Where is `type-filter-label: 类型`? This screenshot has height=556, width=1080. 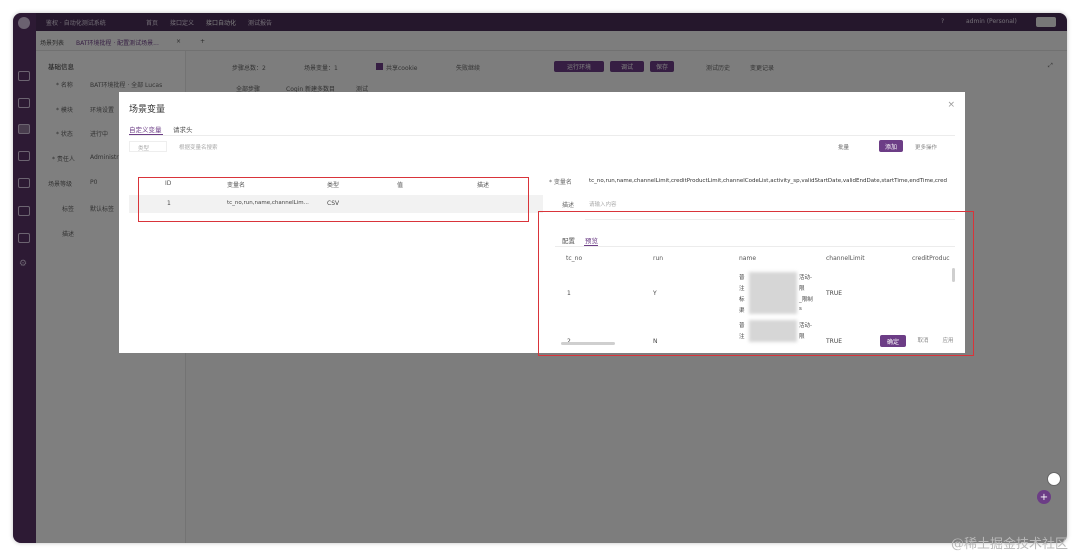
type-filter-label: 类型 is located at coordinates (144, 149).